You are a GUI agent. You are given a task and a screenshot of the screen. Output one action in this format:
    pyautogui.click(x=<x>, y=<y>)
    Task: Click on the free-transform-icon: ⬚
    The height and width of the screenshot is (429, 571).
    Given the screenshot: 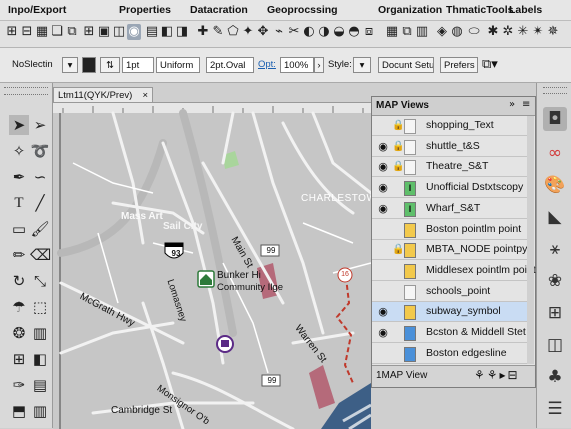 What is the action you would take?
    pyautogui.click(x=40, y=307)
    